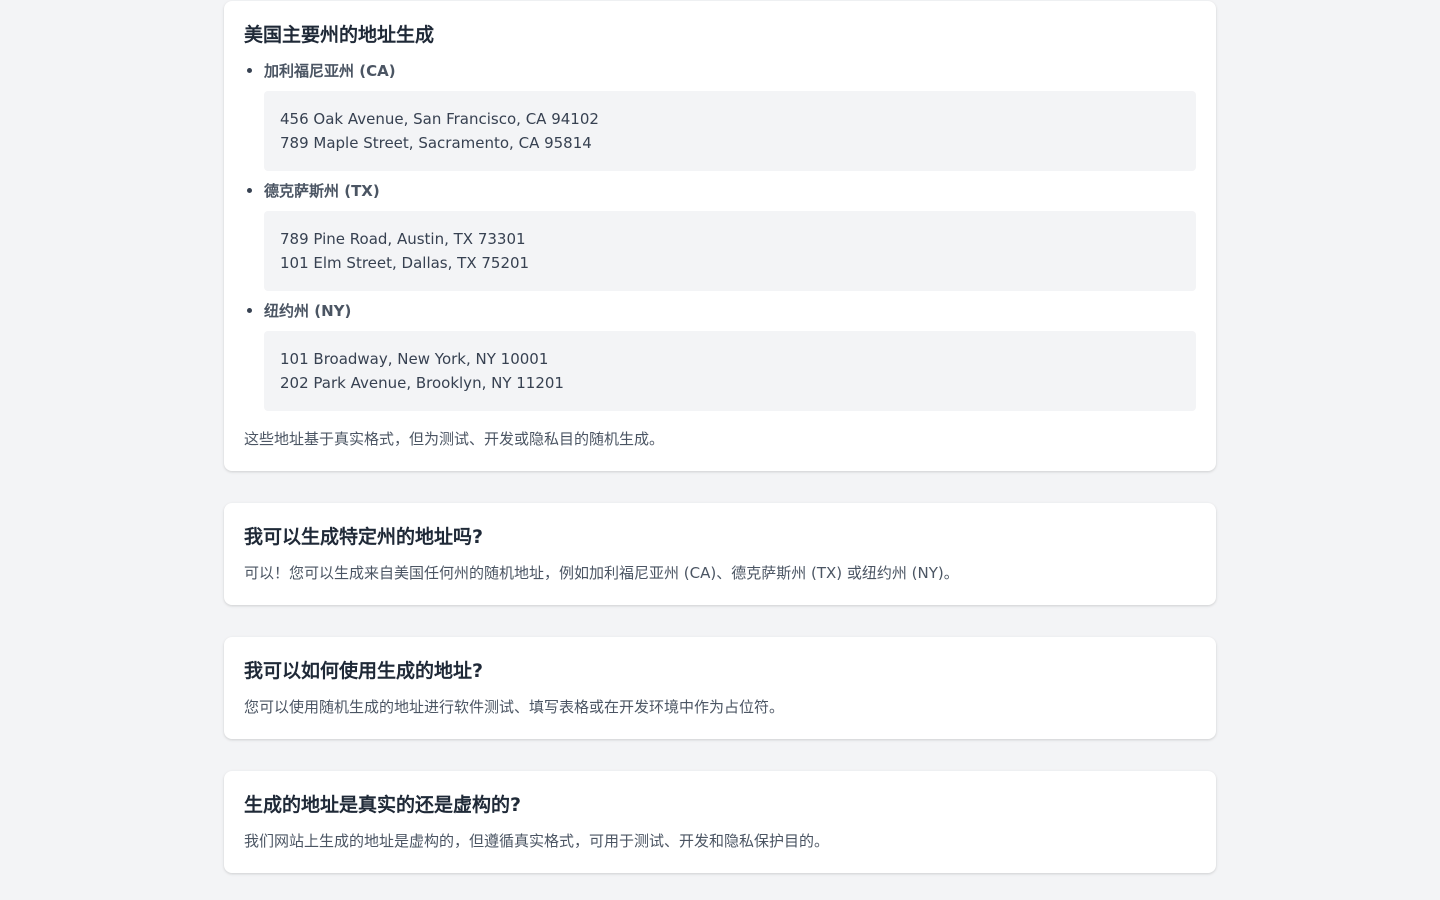 The height and width of the screenshot is (900, 1440). Describe the element at coordinates (514, 707) in the screenshot. I see `faq-answer: 您可以使用随机生成的地址进行软件测试、填写表格或在开发环境中作为占位符。` at that location.